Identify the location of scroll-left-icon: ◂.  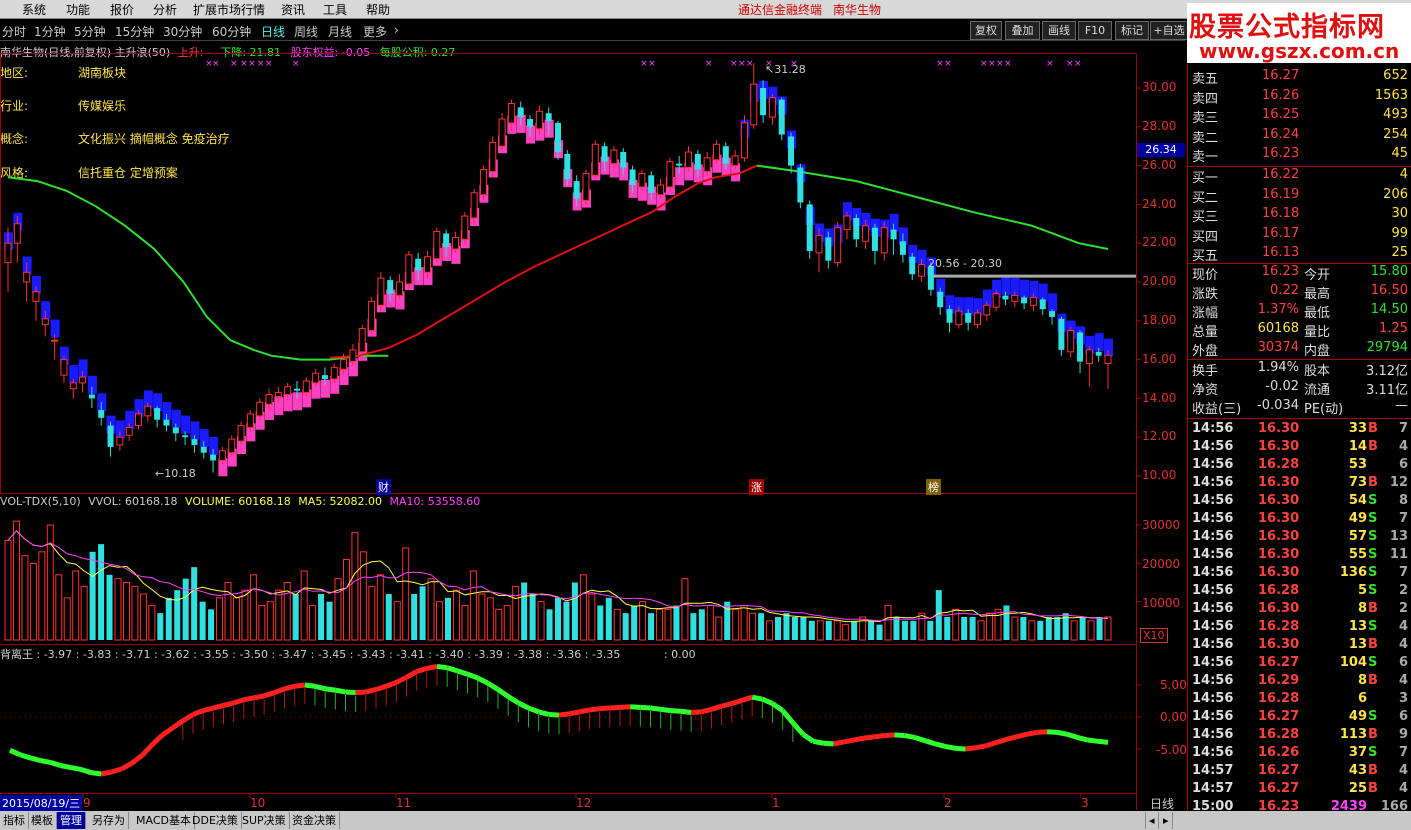
(1152, 820).